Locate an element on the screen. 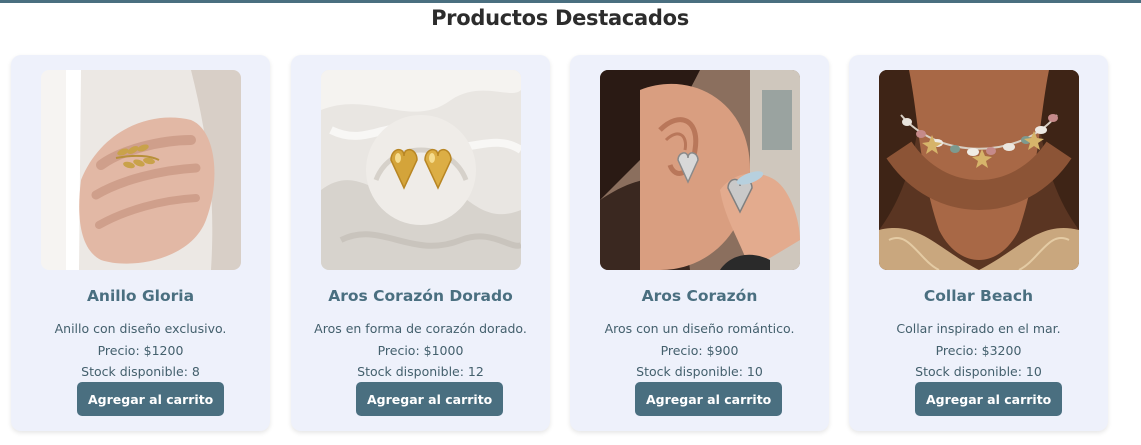 This screenshot has height=445, width=1141. product-description: Anillo con diseño exclusivo. is located at coordinates (140, 328).